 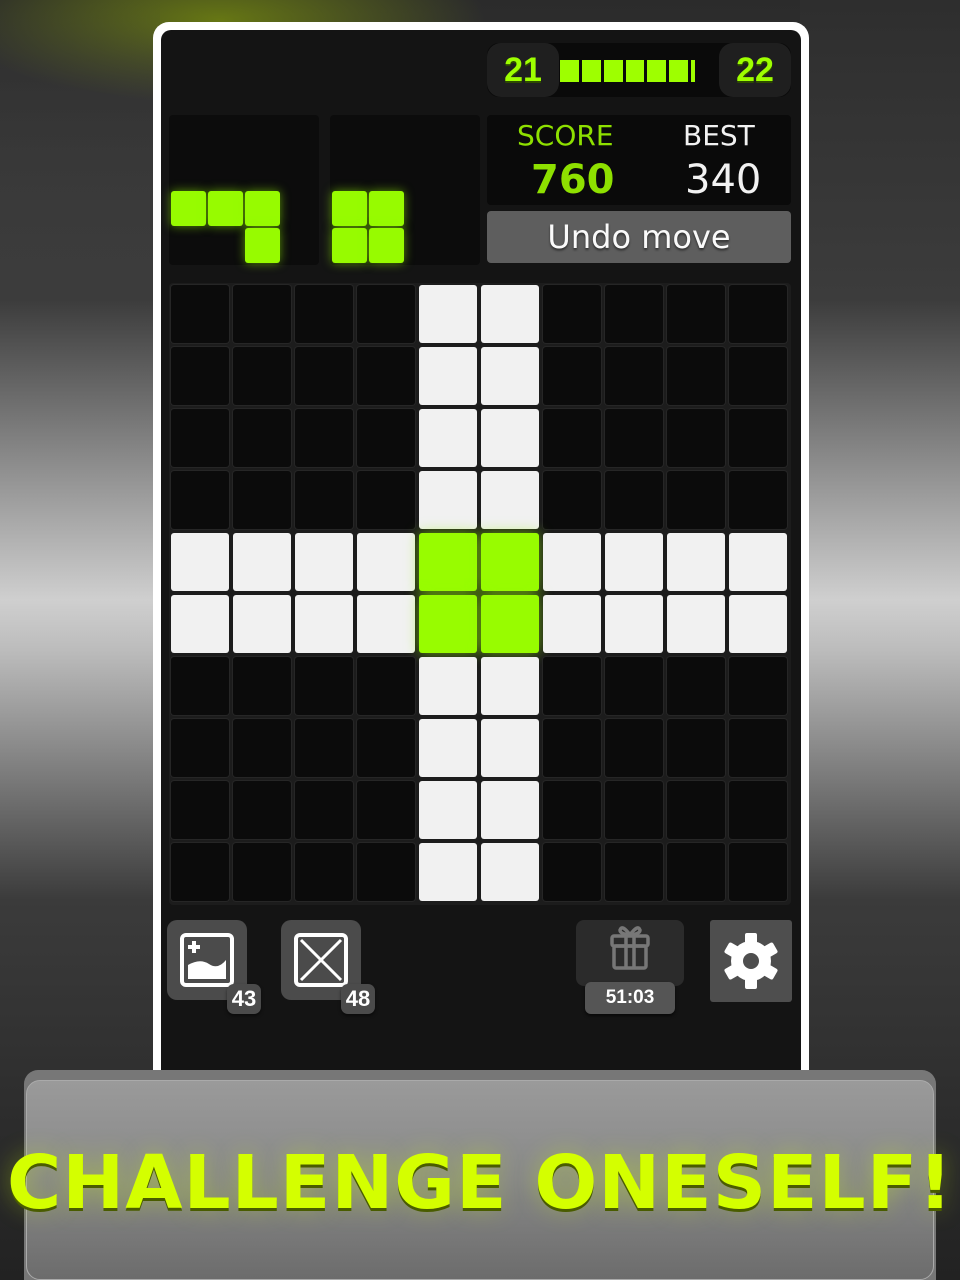 I want to click on gift-button, so click(x=630, y=953).